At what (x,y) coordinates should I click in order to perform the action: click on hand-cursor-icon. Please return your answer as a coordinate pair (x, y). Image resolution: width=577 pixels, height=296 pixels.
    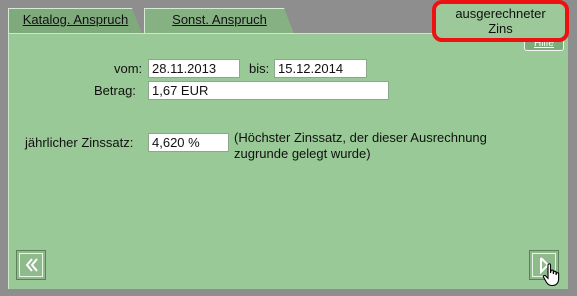
    Looking at the image, I should click on (551, 275).